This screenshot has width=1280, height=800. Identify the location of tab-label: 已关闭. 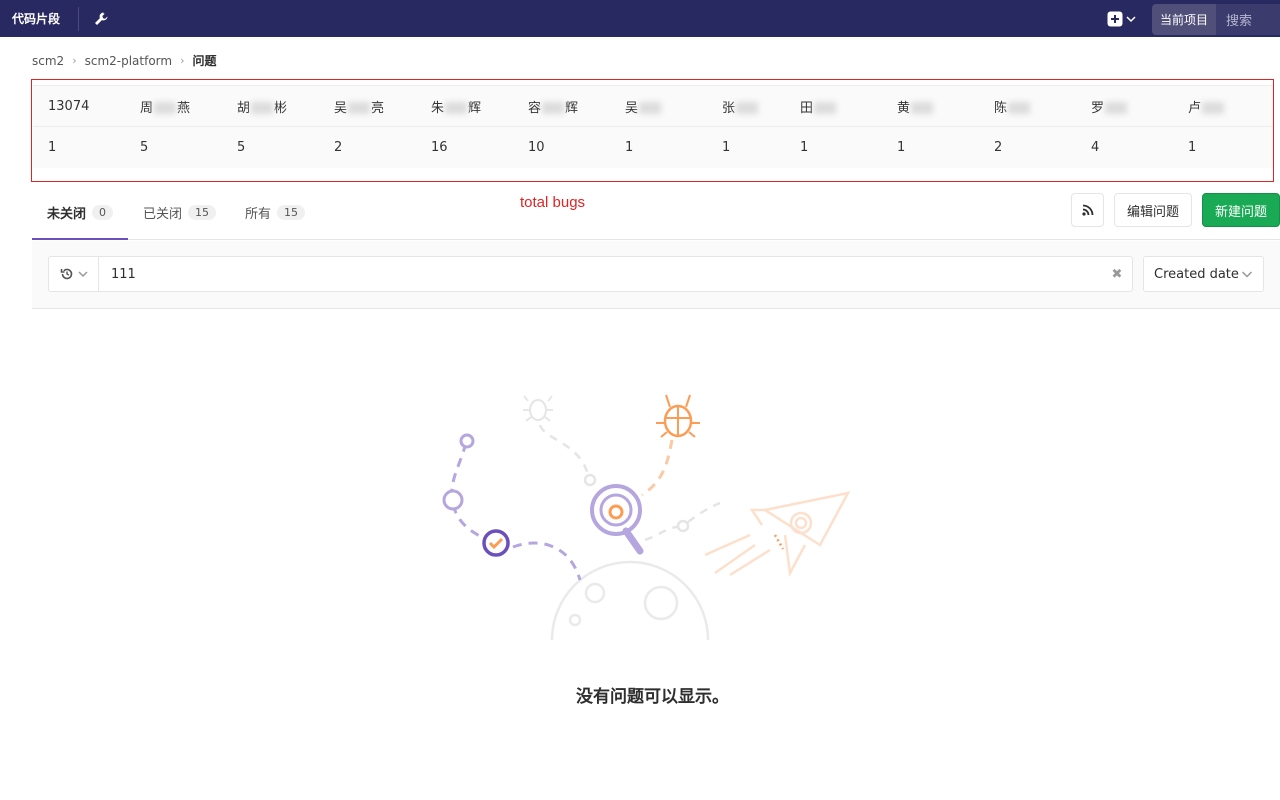
(163, 214).